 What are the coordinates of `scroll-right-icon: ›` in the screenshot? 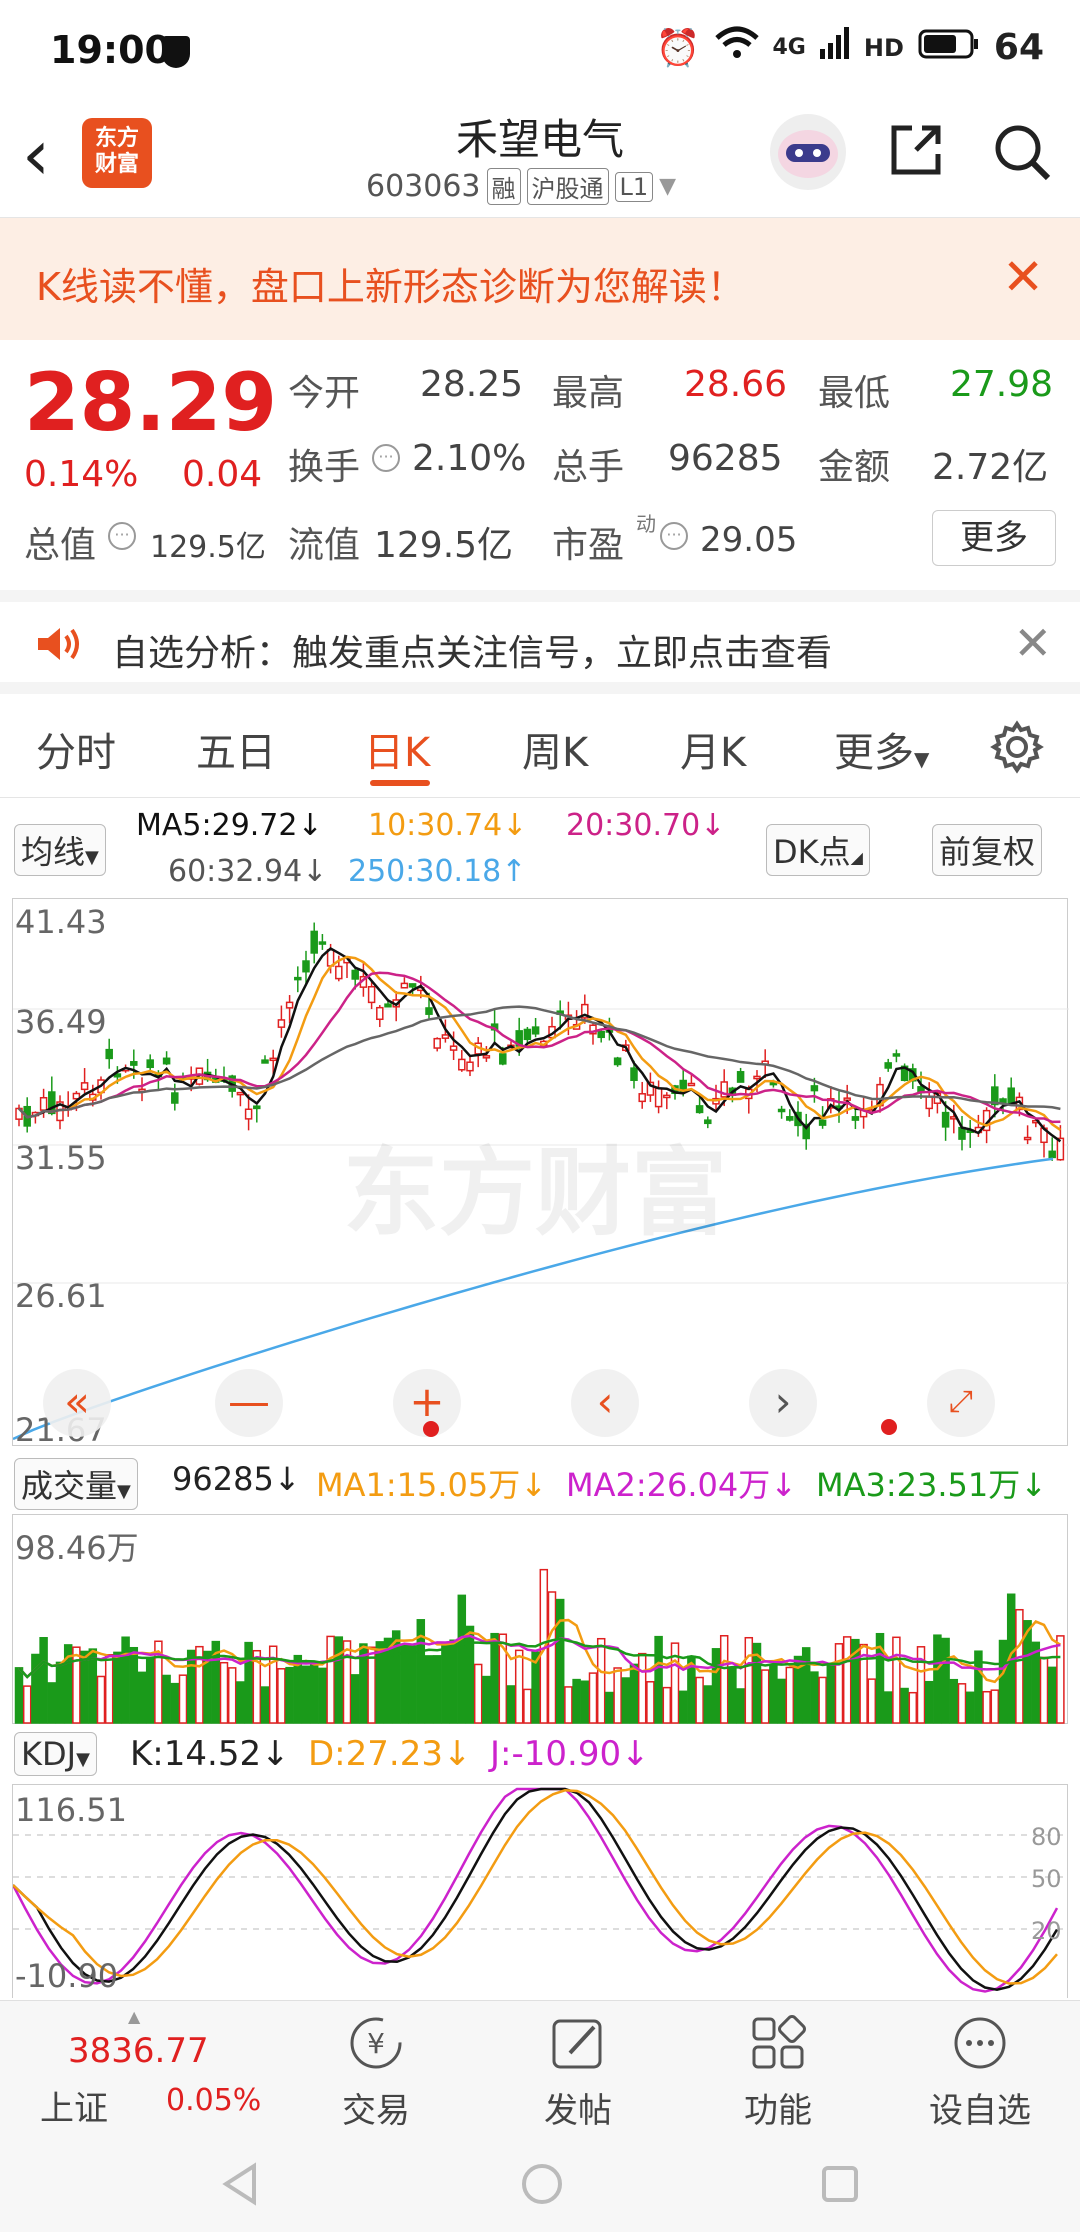 It's located at (783, 1403).